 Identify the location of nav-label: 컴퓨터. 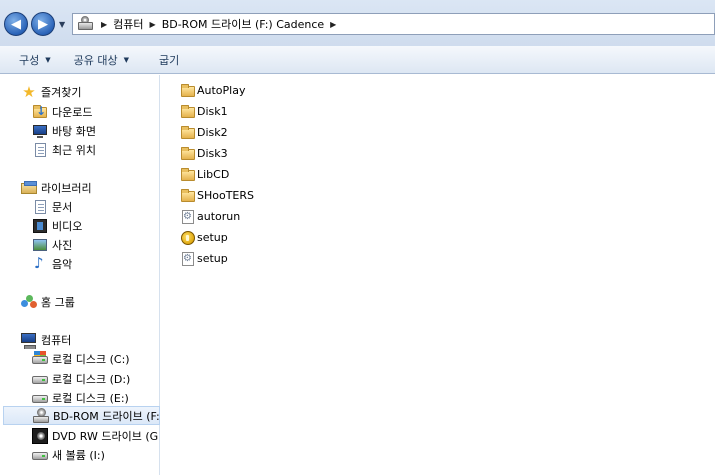
(56, 340).